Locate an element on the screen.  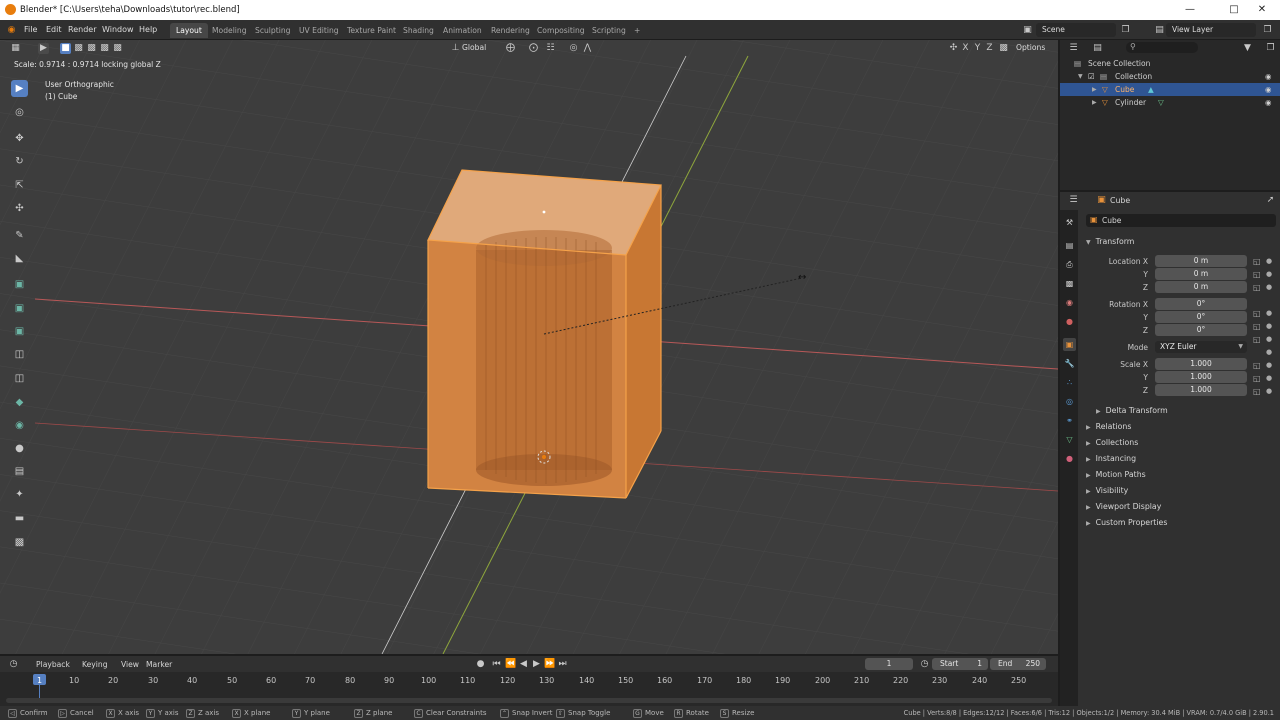
location-z-field: 0 m is located at coordinates (1201, 287).